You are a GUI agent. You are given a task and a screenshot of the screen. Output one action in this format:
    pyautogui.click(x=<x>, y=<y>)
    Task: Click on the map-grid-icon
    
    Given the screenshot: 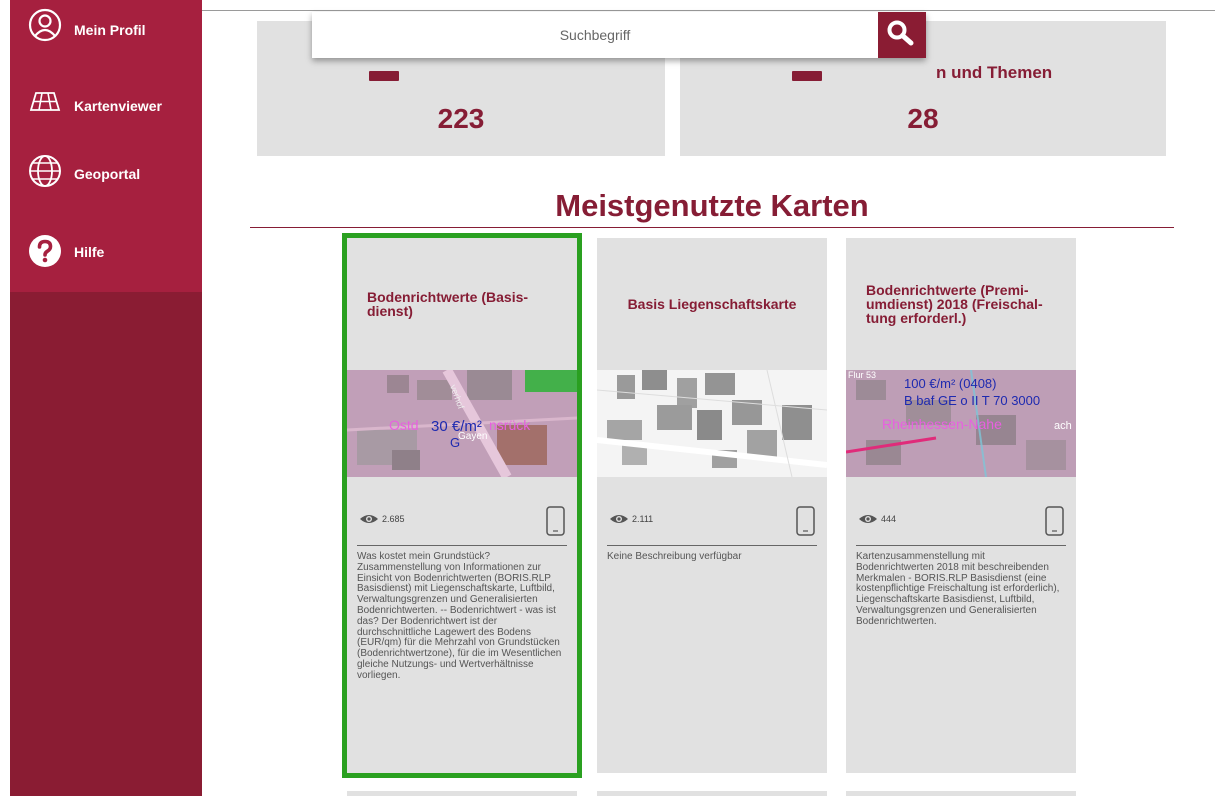 What is the action you would take?
    pyautogui.click(x=45, y=101)
    